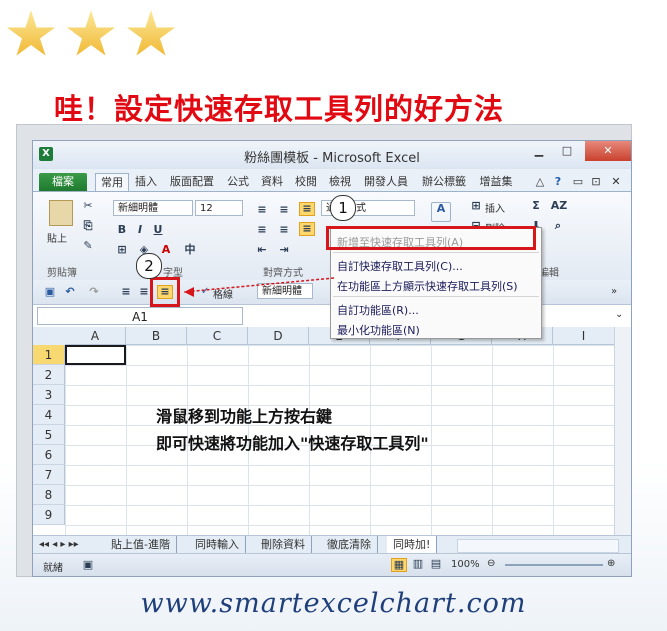 Image resolution: width=667 pixels, height=631 pixels. What do you see at coordinates (292, 443) in the screenshot?
I see `instruction-line-2: 即可快速將功能加入"快速存取工具列"` at bounding box center [292, 443].